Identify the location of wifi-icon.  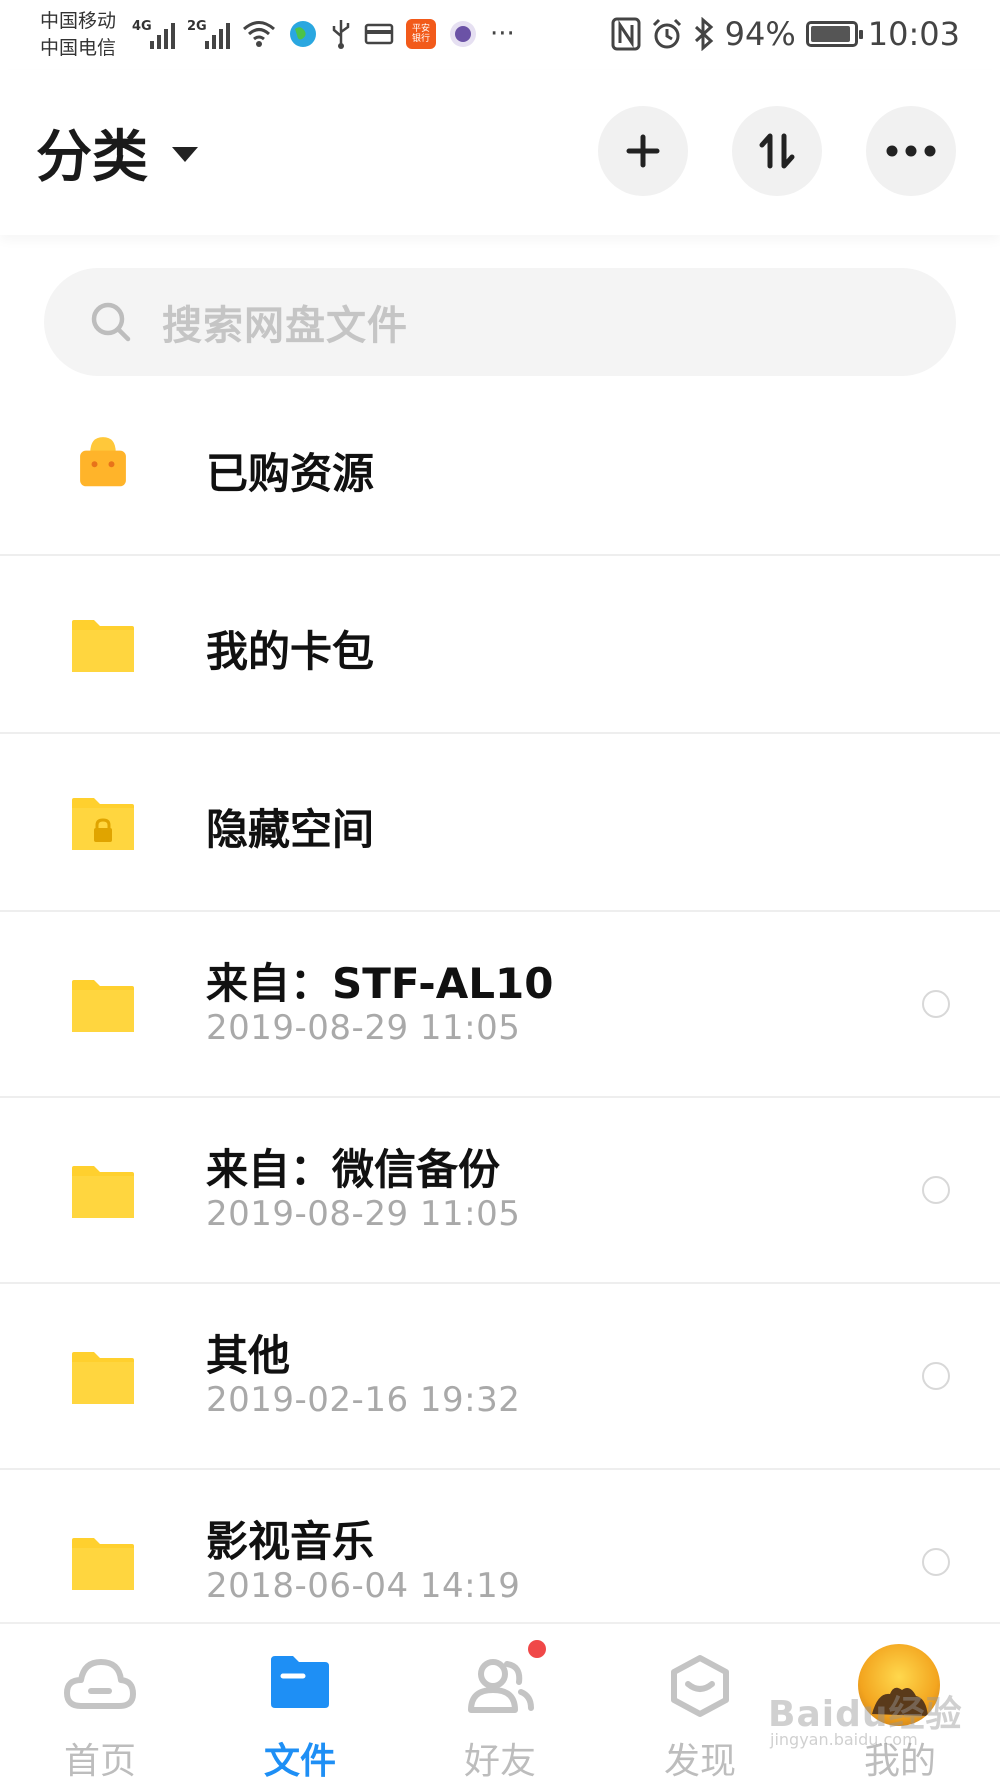
(259, 34).